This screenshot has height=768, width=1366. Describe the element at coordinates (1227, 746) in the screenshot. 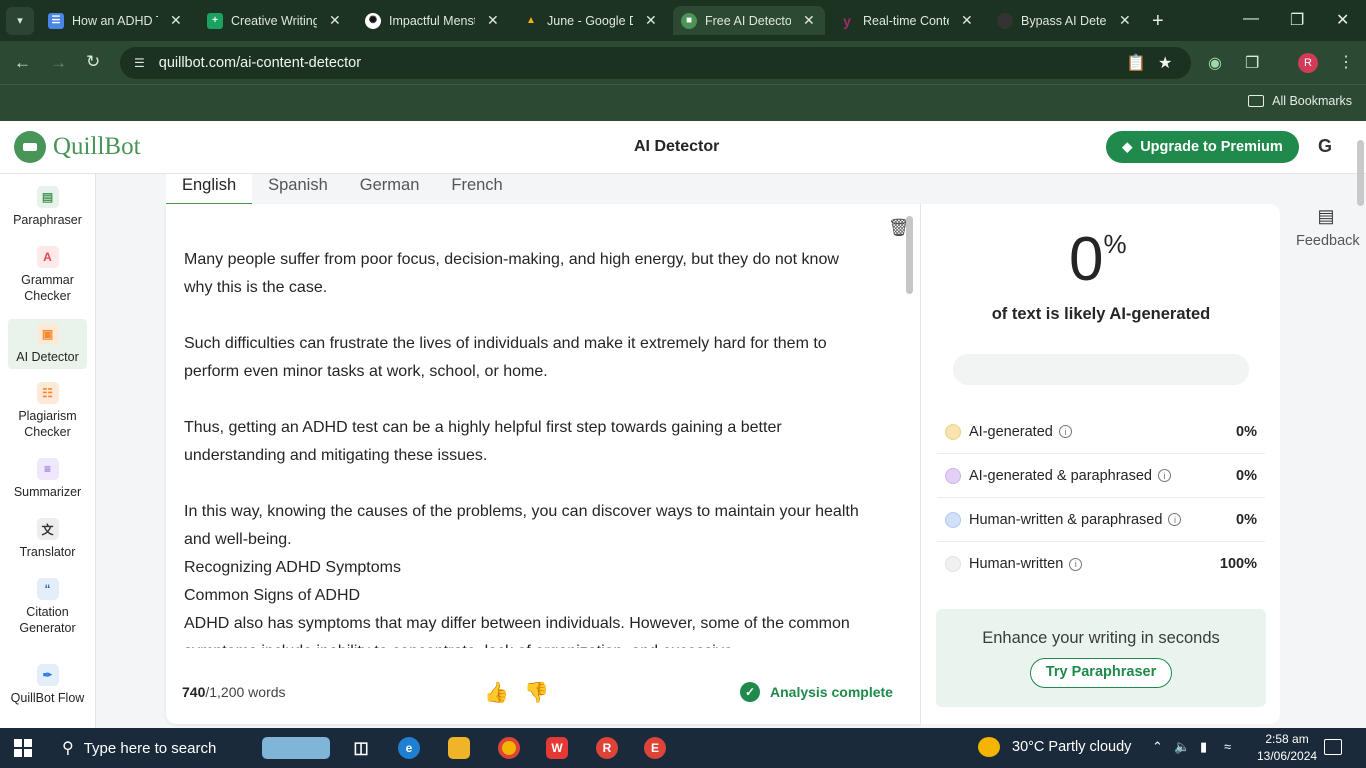

I see `wifi-icon: ≈` at that location.